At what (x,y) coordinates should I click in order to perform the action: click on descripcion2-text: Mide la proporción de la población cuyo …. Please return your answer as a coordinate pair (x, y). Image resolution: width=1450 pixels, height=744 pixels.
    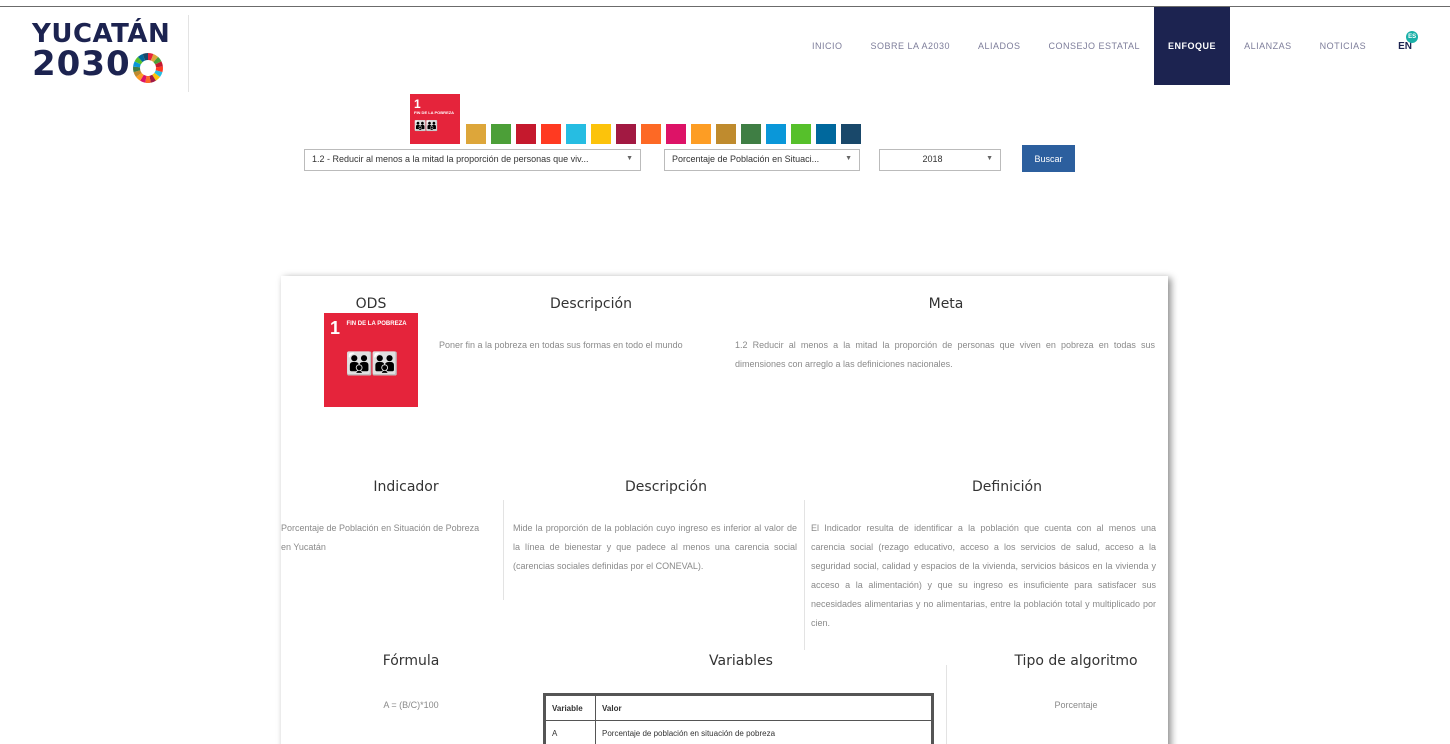
    Looking at the image, I should click on (655, 547).